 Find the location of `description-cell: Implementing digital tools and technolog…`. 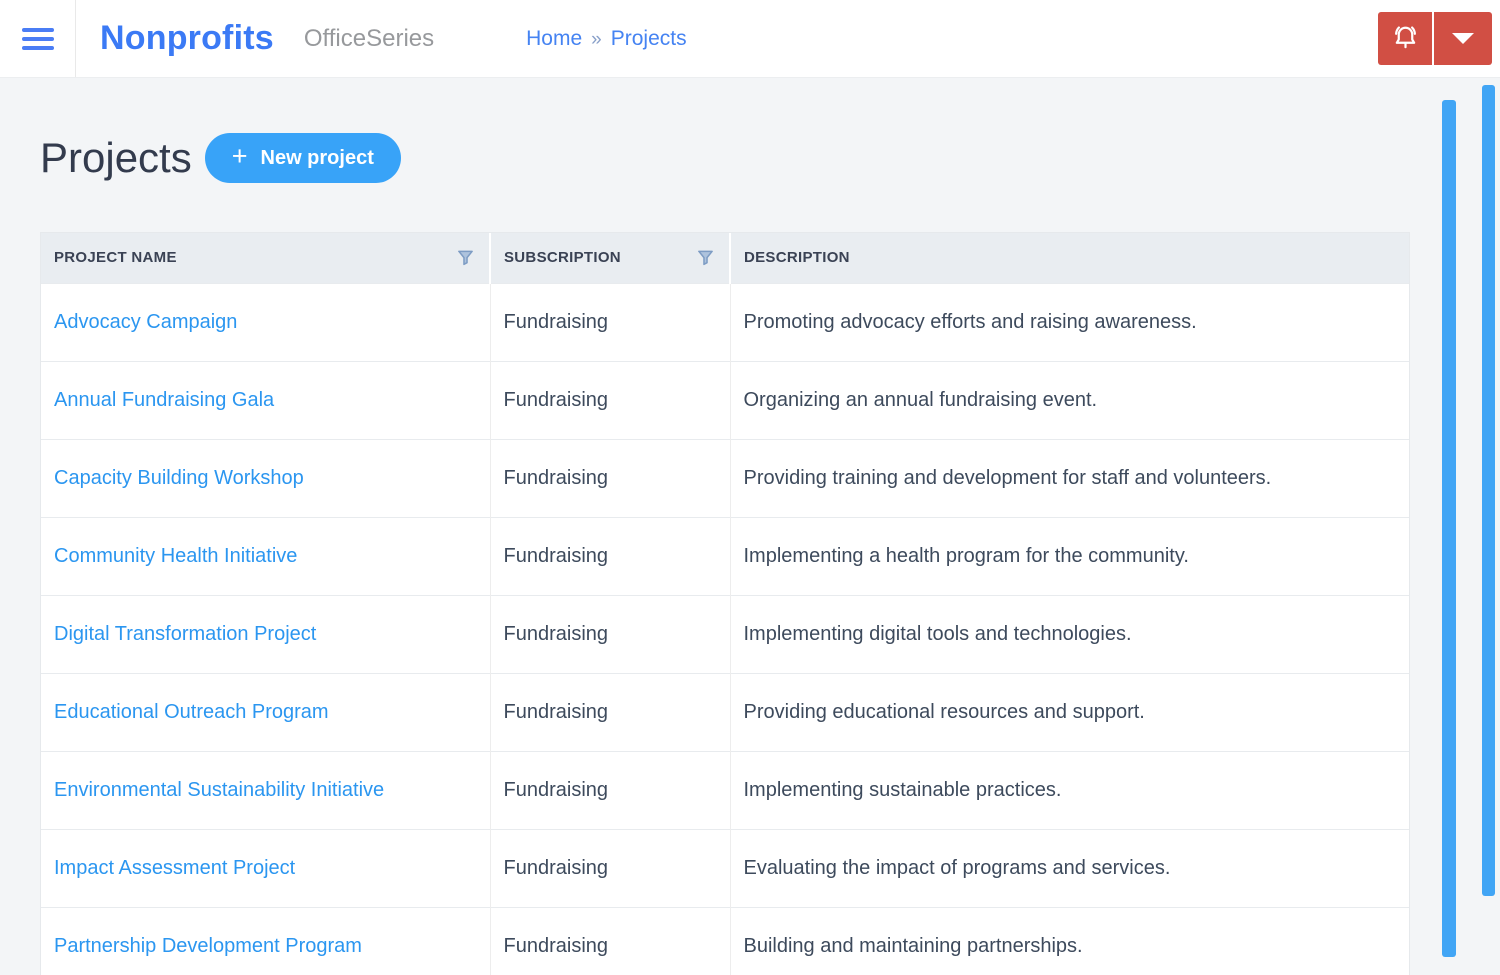

description-cell: Implementing digital tools and technolog… is located at coordinates (1069, 633).